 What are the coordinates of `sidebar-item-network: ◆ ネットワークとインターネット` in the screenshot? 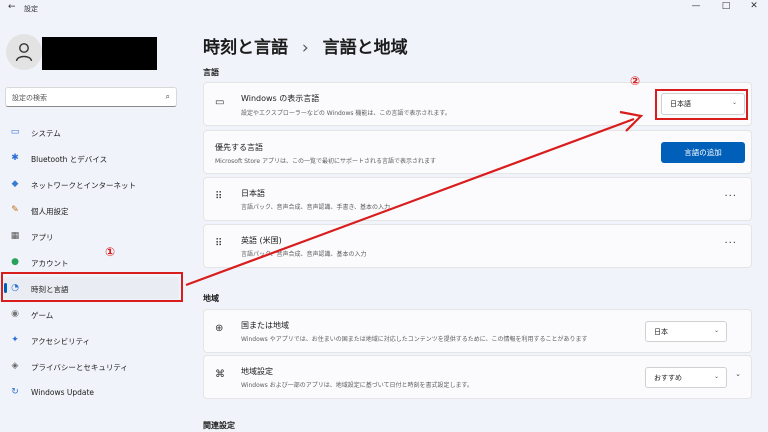 It's located at (91, 184).